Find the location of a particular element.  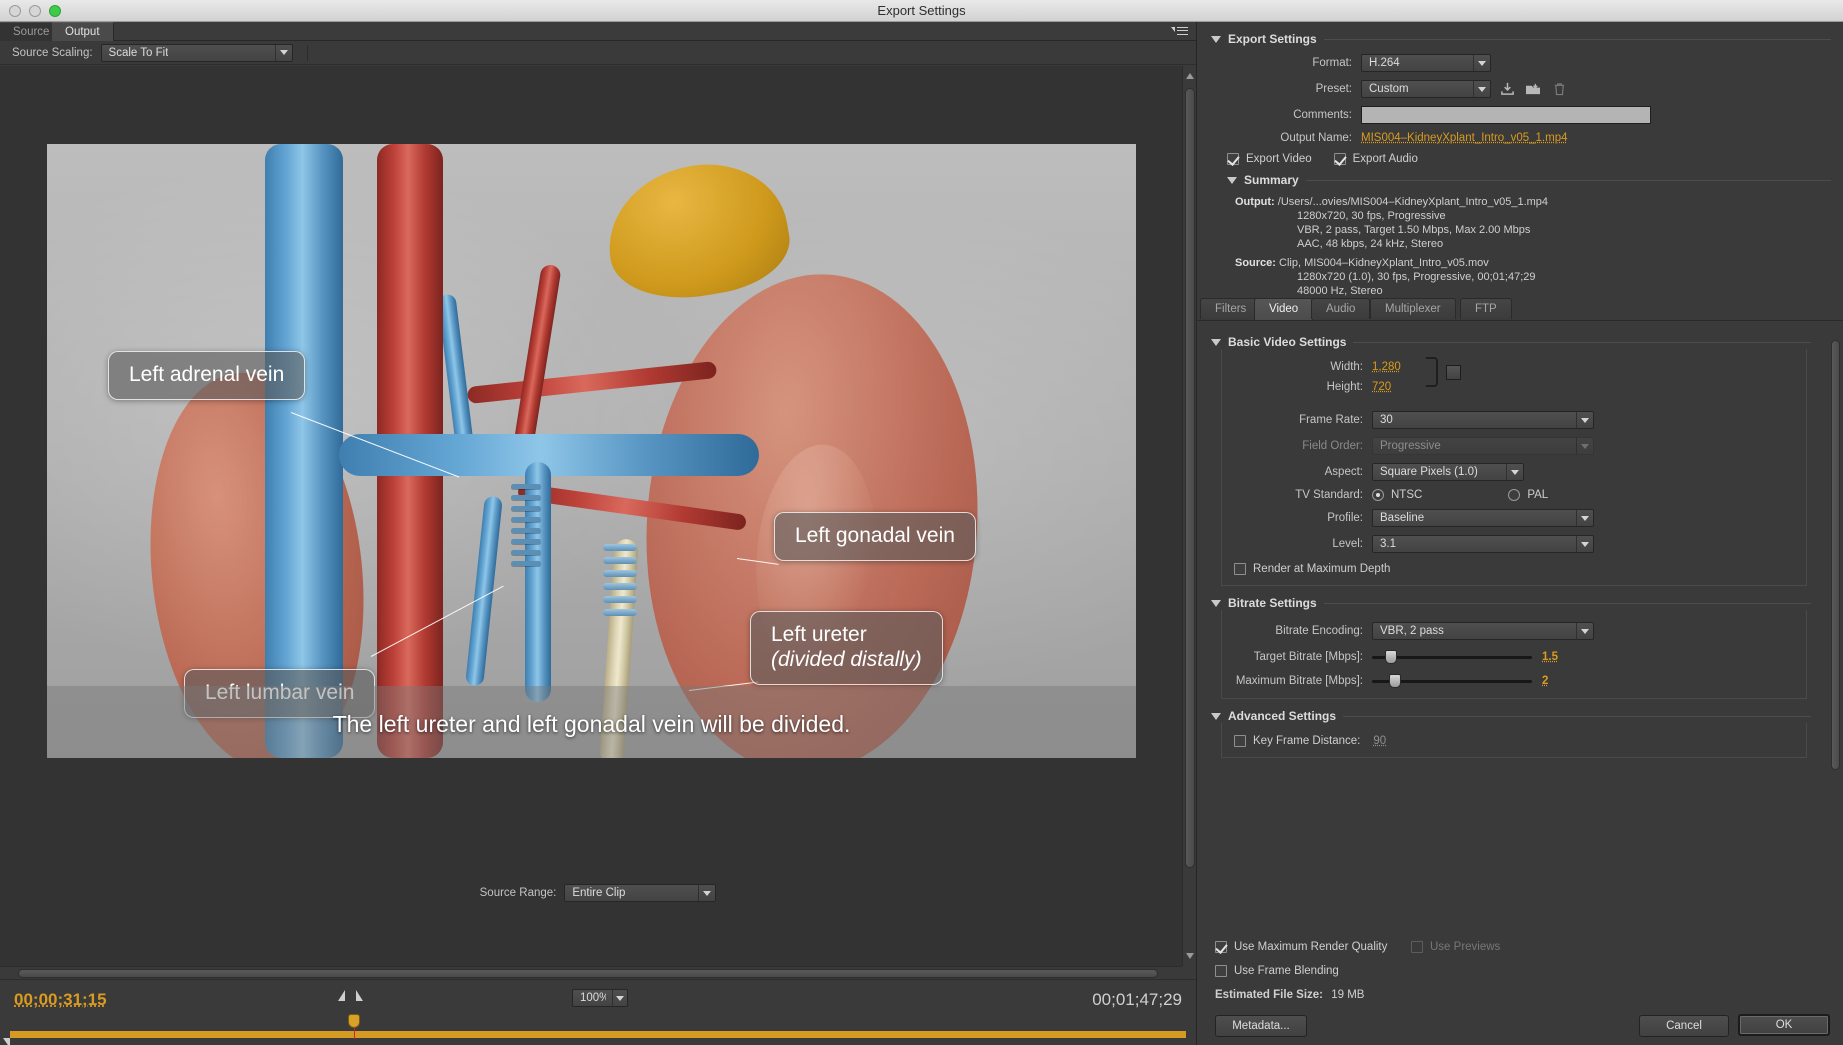

save-preset-button is located at coordinates (1507, 89).